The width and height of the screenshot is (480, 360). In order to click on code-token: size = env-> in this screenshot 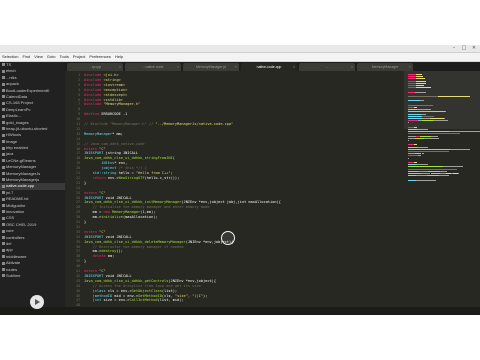, I will do `click(116, 300)`.